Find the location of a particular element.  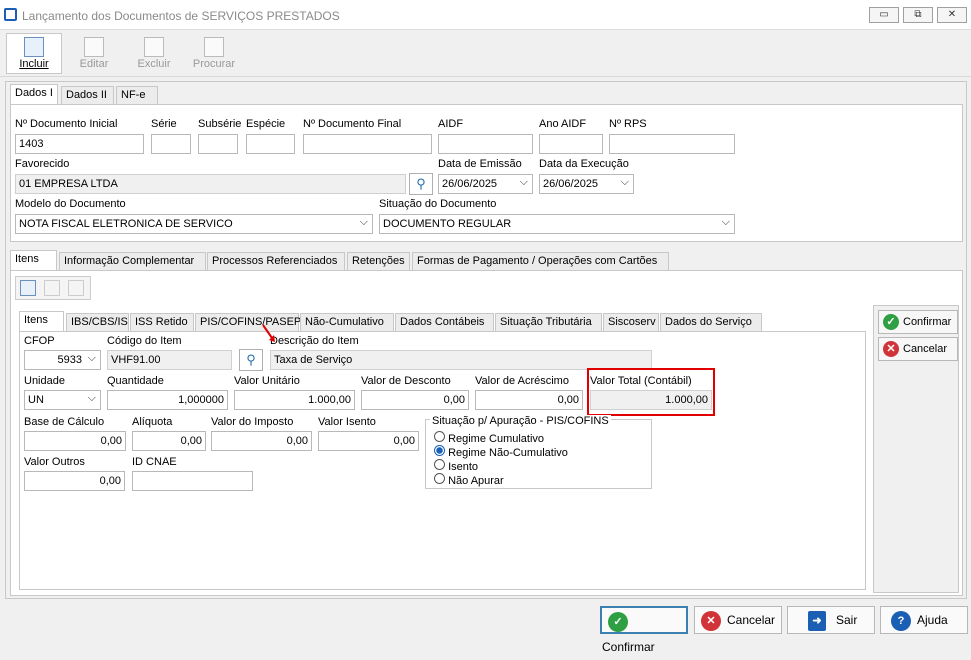

data-execucao-picker: 26/06/2025 is located at coordinates (586, 184).